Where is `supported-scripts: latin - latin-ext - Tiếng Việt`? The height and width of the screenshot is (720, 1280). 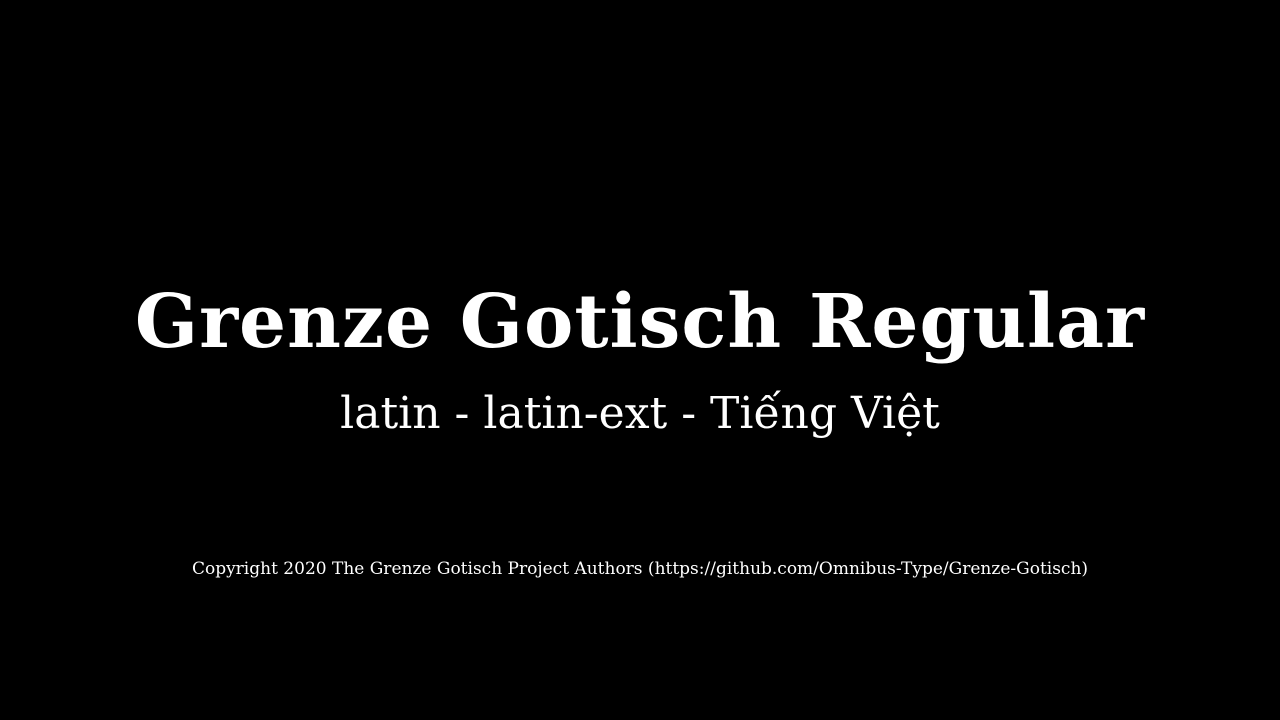 supported-scripts: latin - latin-ext - Tiếng Việt is located at coordinates (640, 413).